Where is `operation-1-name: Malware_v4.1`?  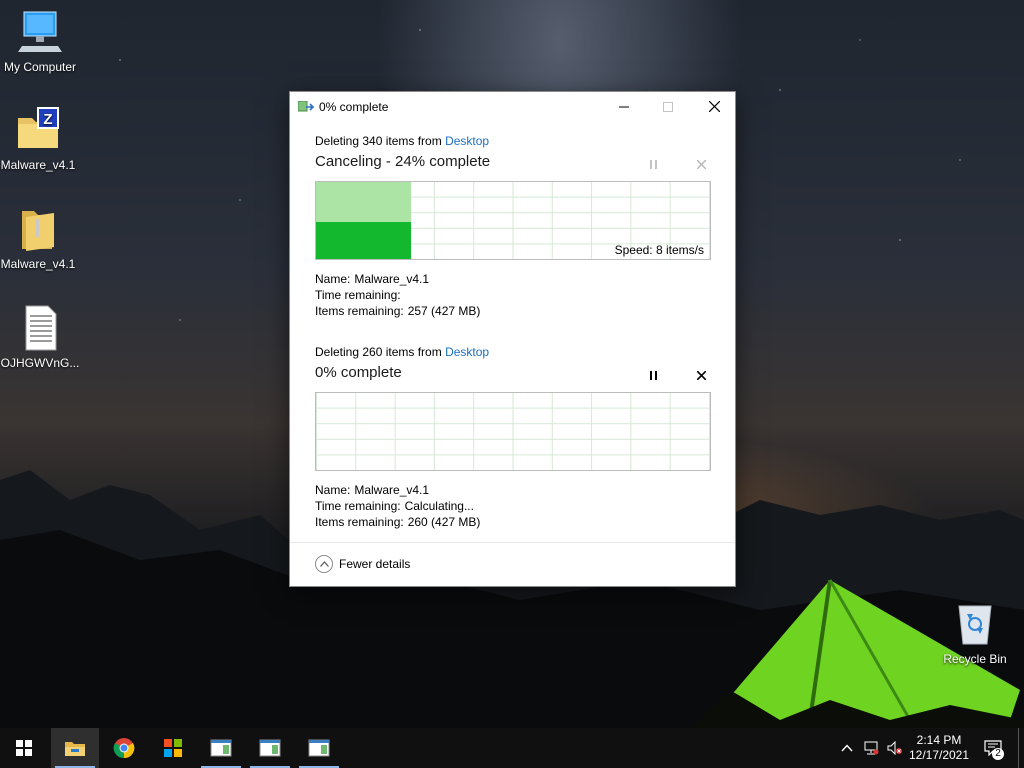 operation-1-name: Malware_v4.1 is located at coordinates (392, 279).